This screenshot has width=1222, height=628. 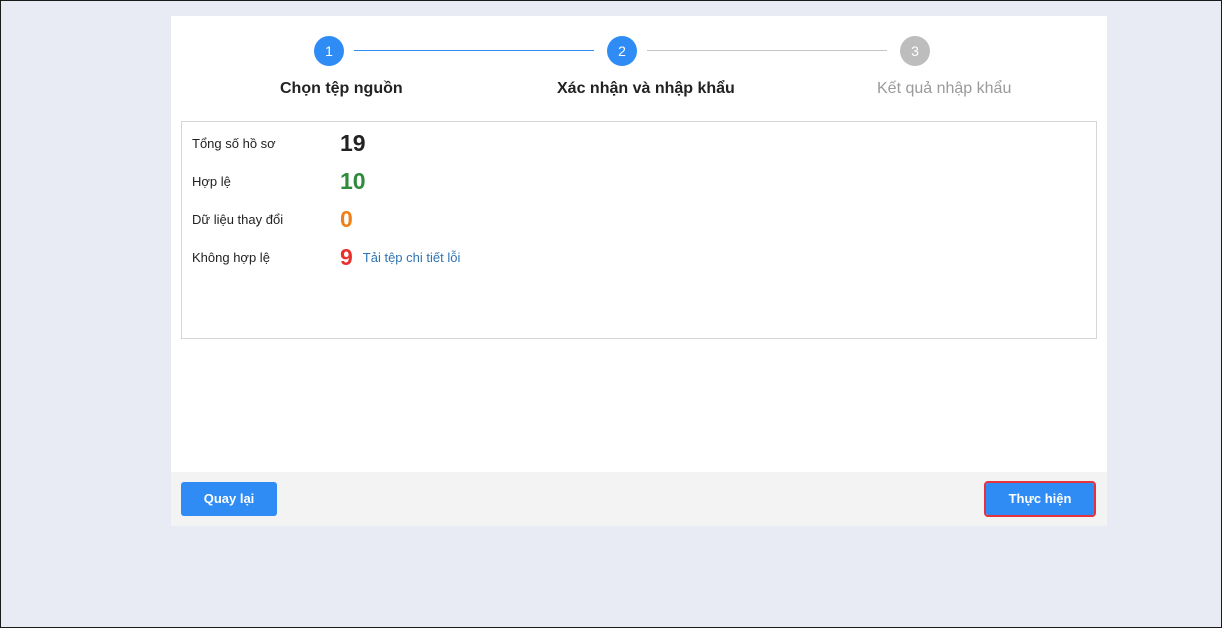 I want to click on total-records-value: 19, so click(x=353, y=142).